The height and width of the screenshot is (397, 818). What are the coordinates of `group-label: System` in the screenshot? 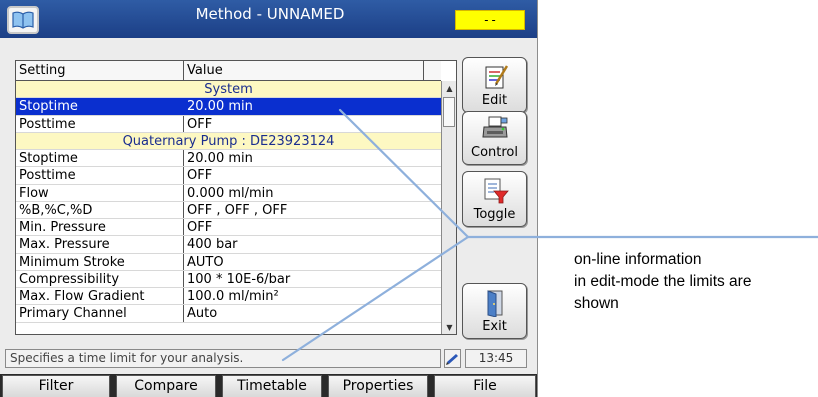 It's located at (228, 89).